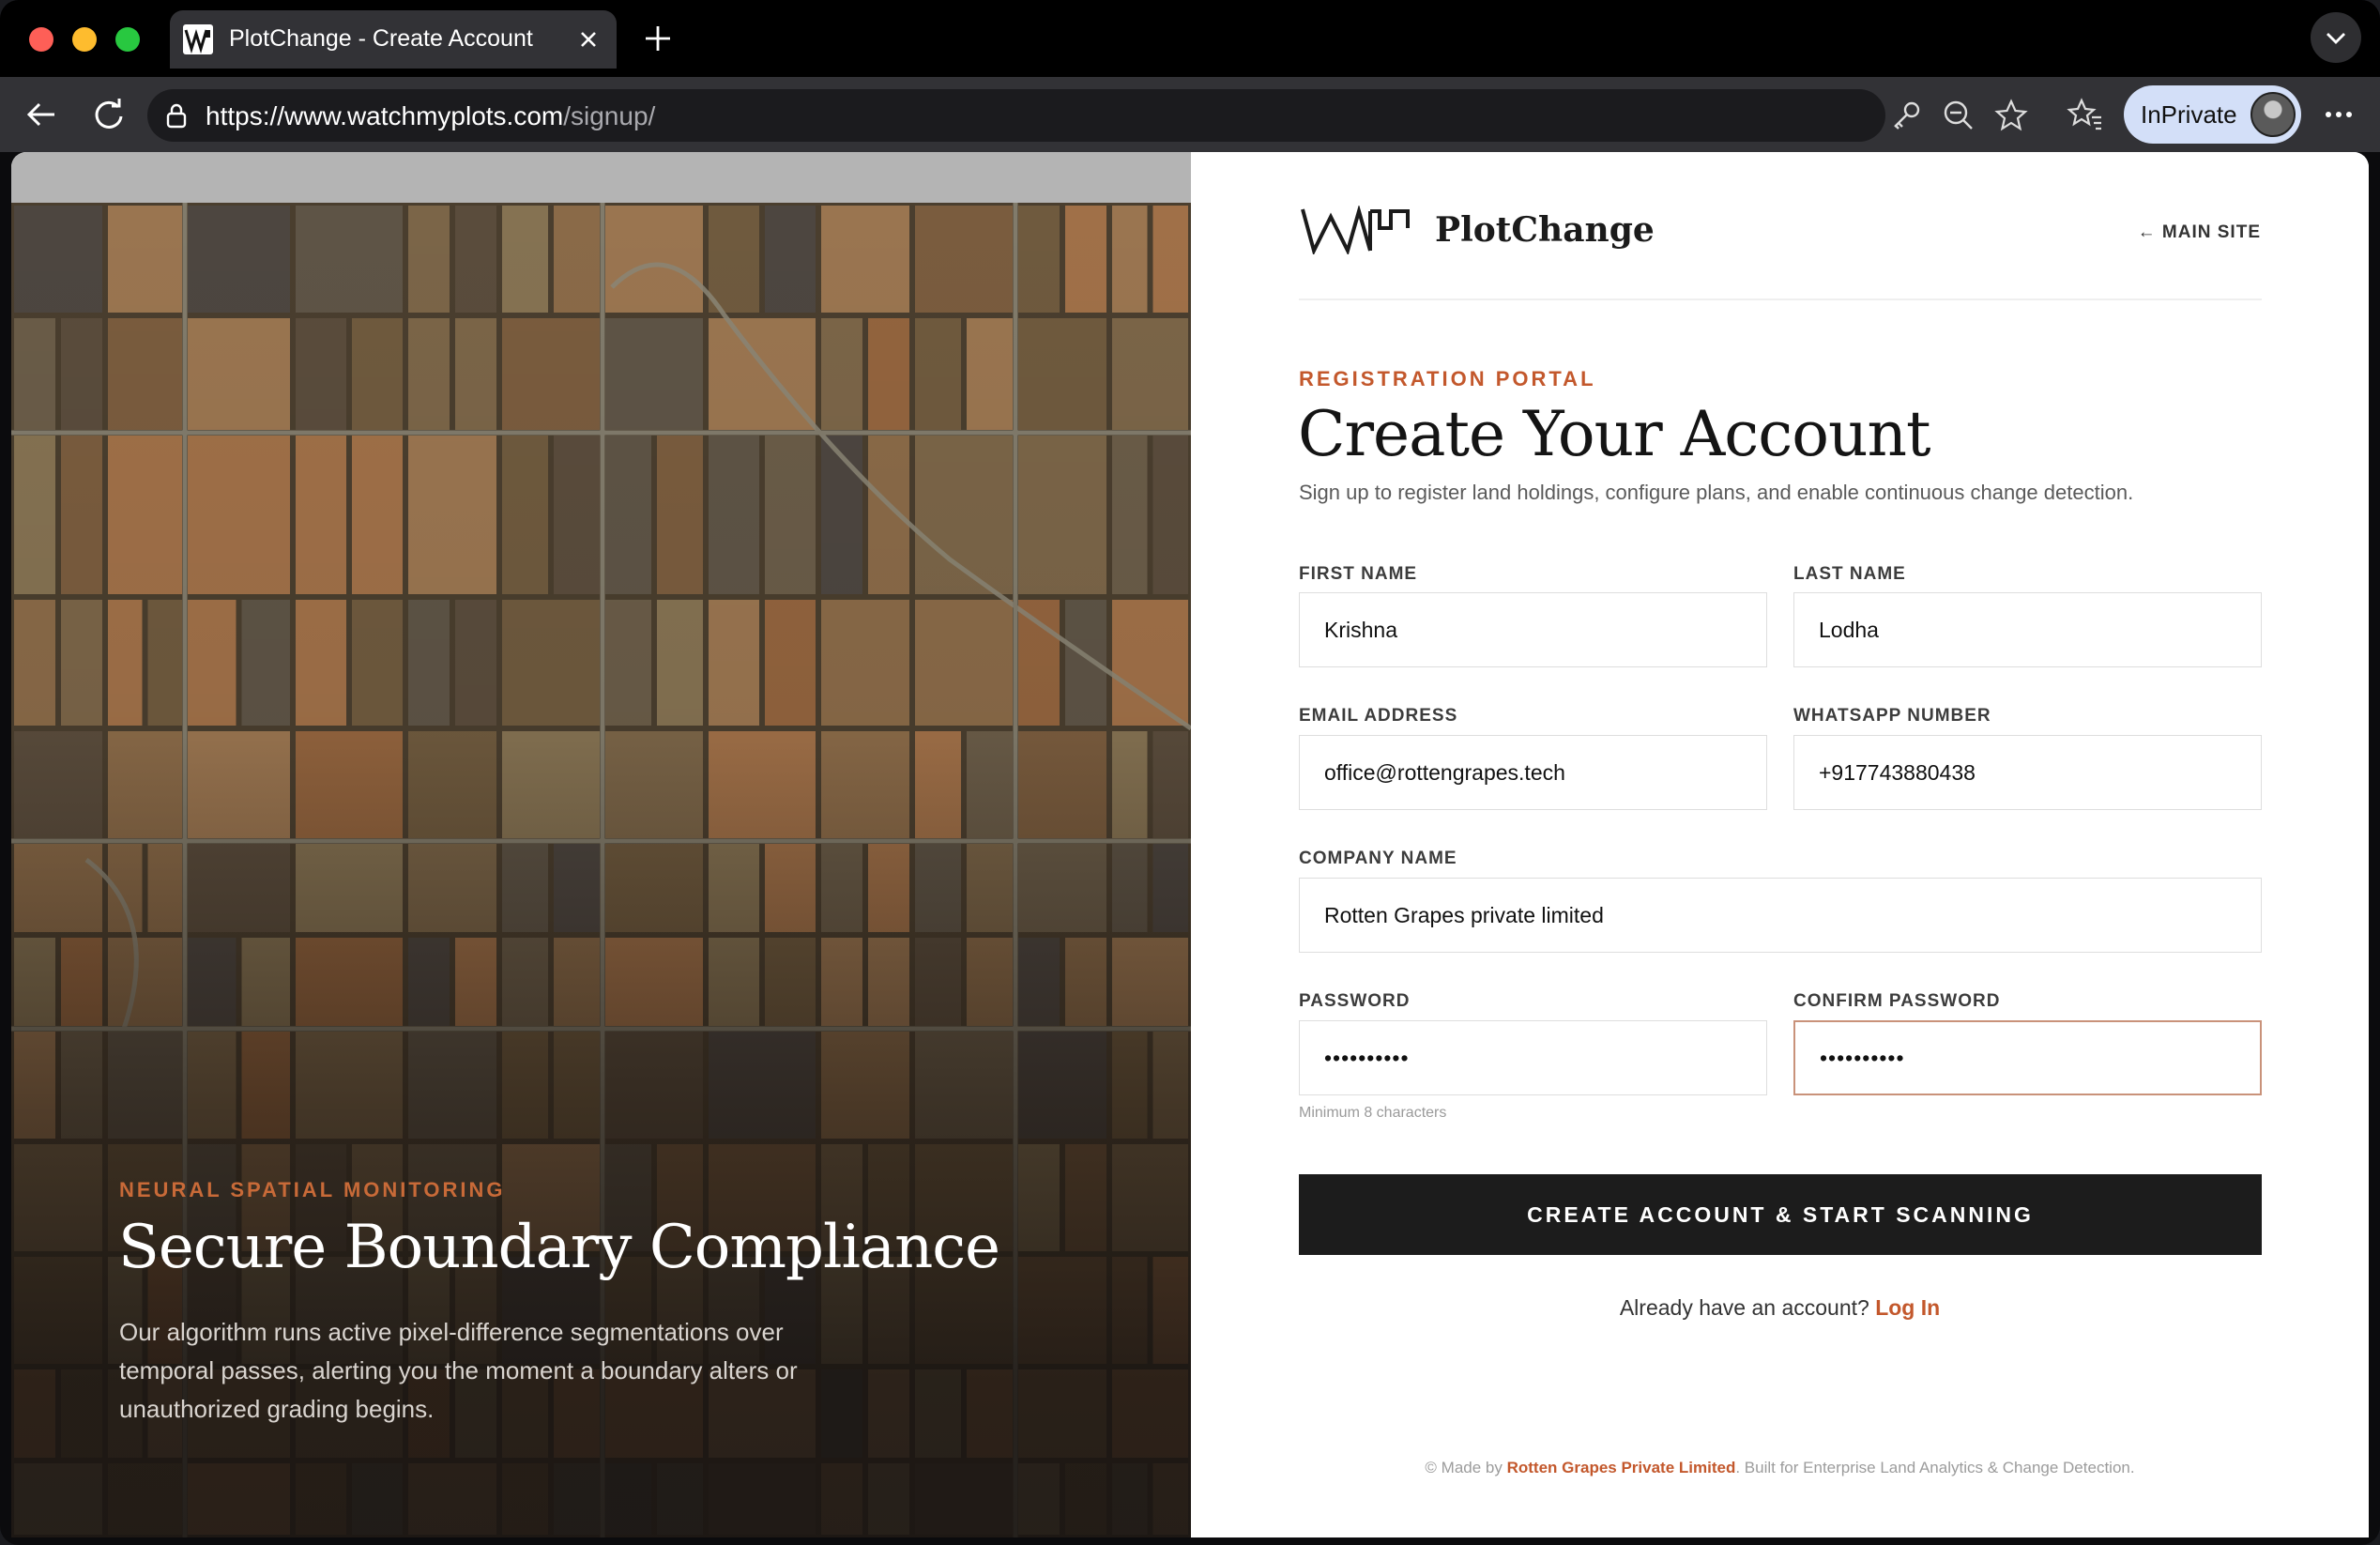  Describe the element at coordinates (1378, 716) in the screenshot. I see `email-label: EMAIL ADDRESS` at that location.